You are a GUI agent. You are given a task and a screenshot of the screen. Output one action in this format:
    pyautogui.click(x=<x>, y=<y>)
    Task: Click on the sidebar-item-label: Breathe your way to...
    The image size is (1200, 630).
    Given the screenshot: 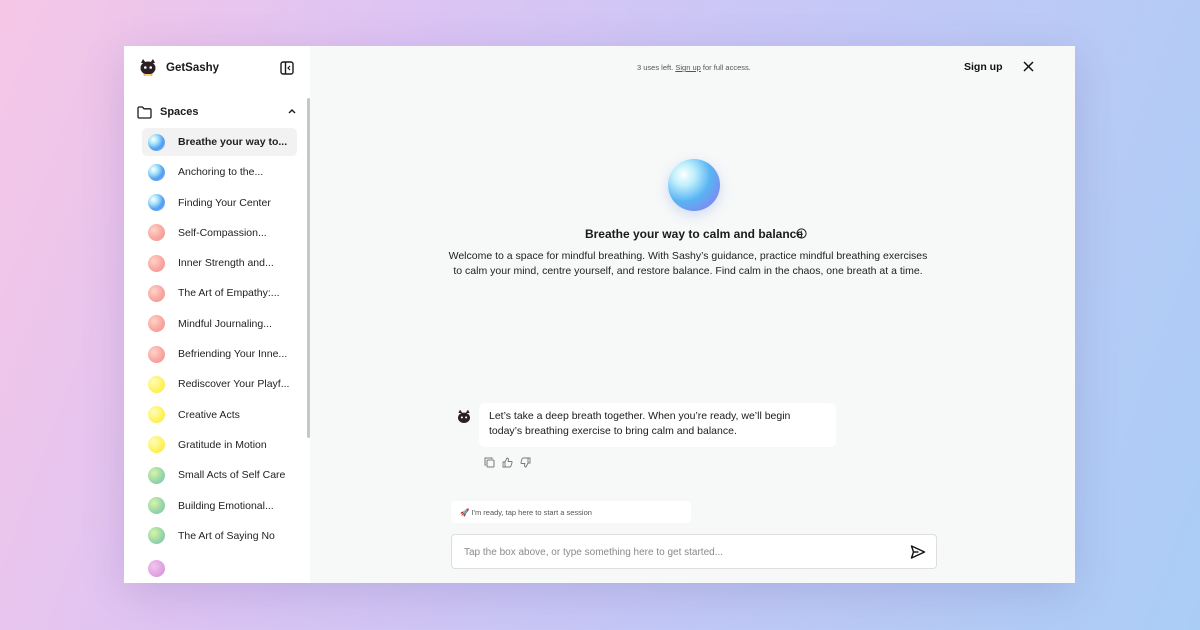 What is the action you would take?
    pyautogui.click(x=233, y=142)
    